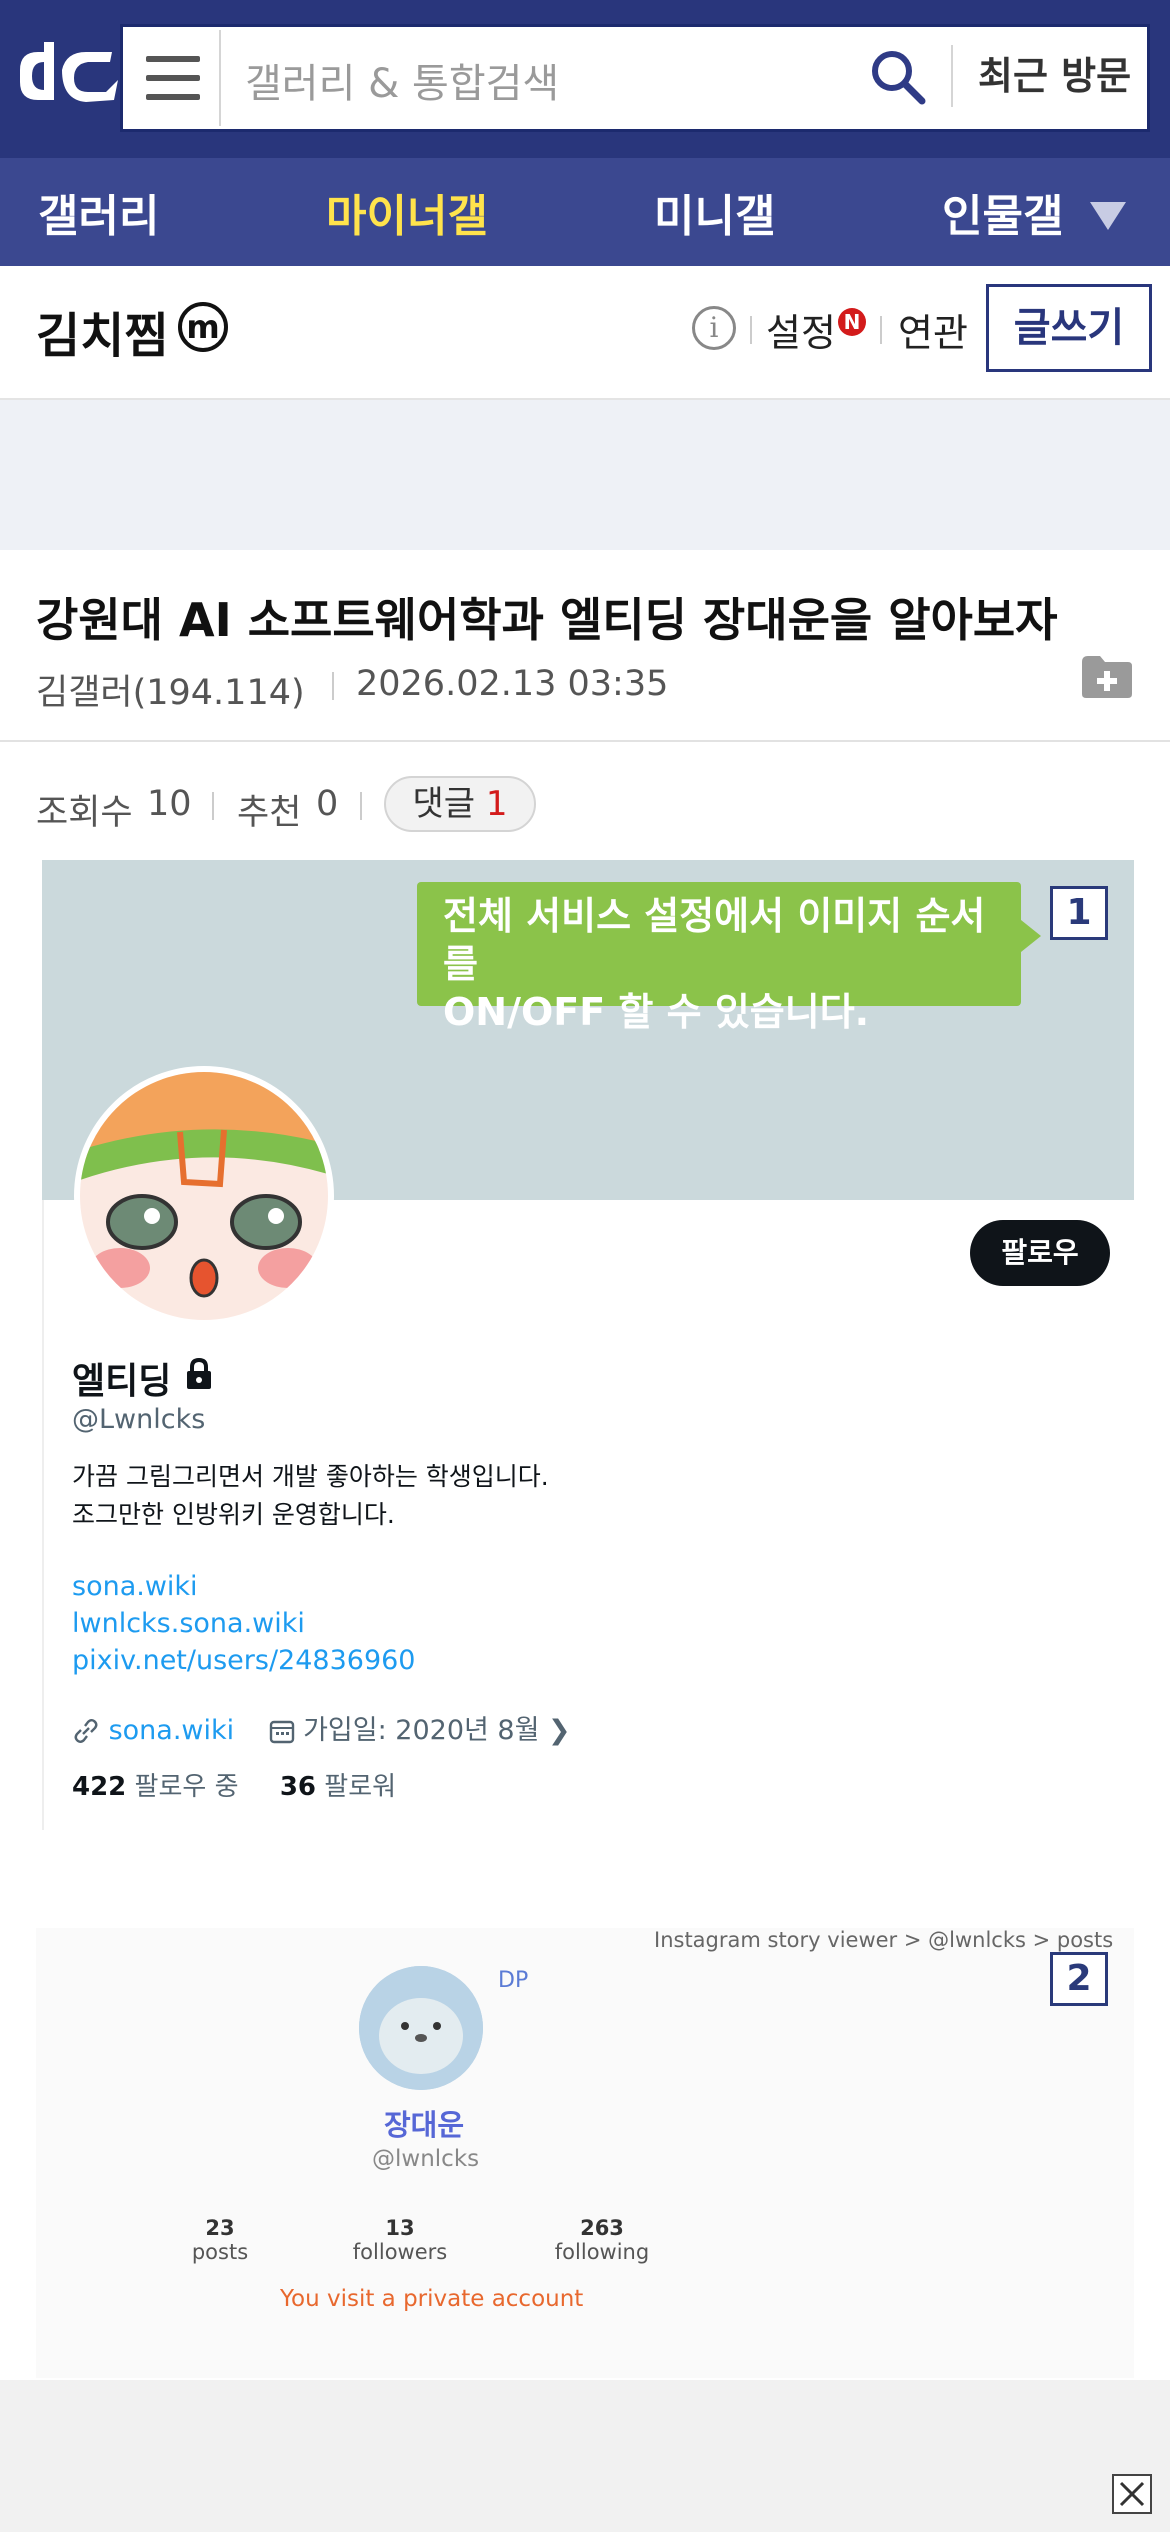  Describe the element at coordinates (243, 1586) in the screenshot. I see `profile-link: sona.wiki` at that location.